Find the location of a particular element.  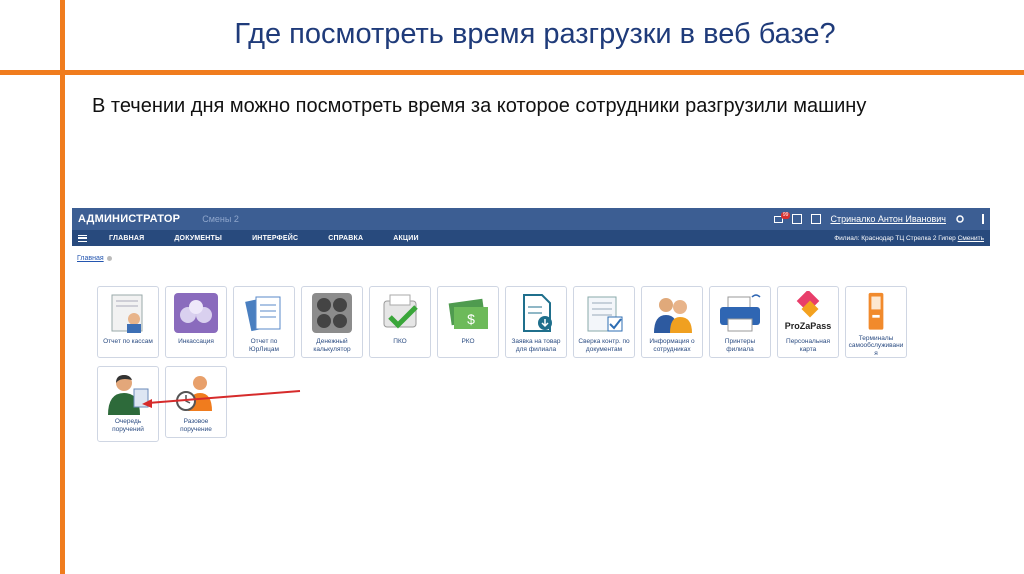

cash-report-icon is located at coordinates (127, 313).